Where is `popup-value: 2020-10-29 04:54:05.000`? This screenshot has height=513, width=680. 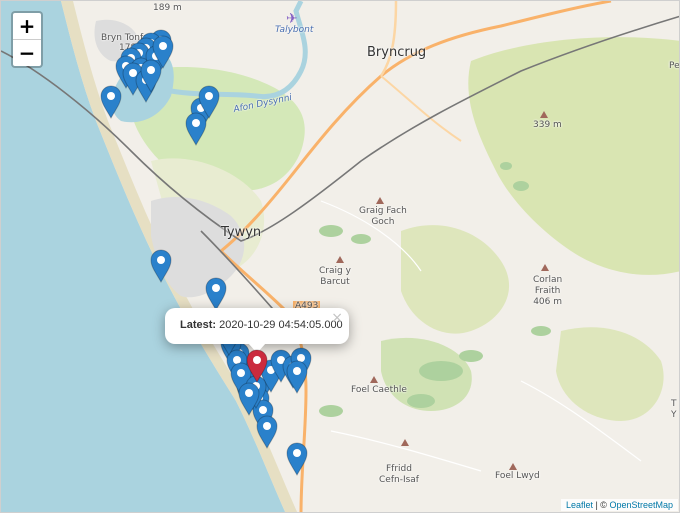
popup-value: 2020-10-29 04:54:05.000 is located at coordinates (281, 325).